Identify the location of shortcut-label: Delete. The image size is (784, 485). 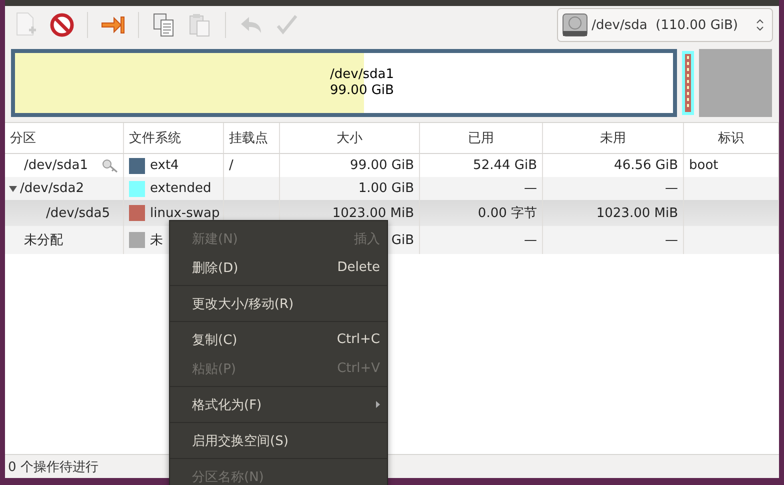
(358, 267).